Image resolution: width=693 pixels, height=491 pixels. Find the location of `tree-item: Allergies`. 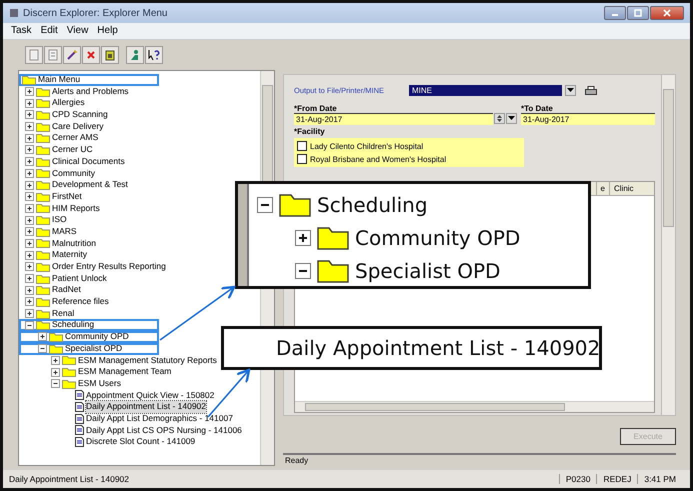

tree-item: Allergies is located at coordinates (54, 103).